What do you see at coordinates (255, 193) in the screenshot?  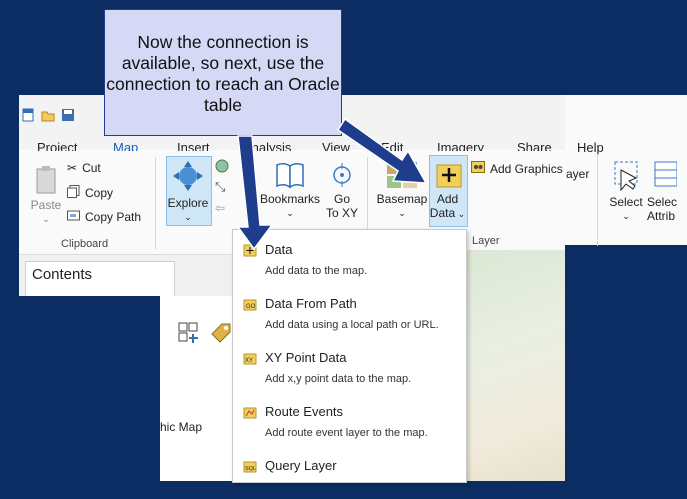 I see `arrow-to-data-menu-item` at bounding box center [255, 193].